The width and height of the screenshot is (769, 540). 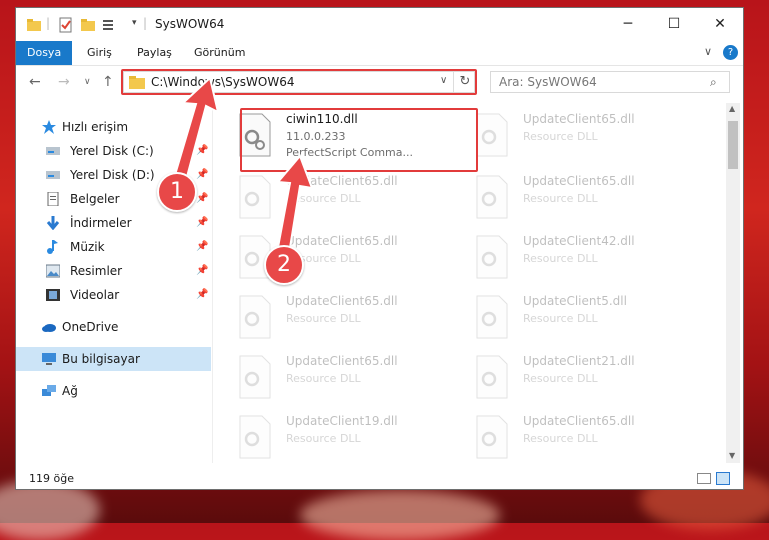 What do you see at coordinates (53, 295) in the screenshot?
I see `videos-icon` at bounding box center [53, 295].